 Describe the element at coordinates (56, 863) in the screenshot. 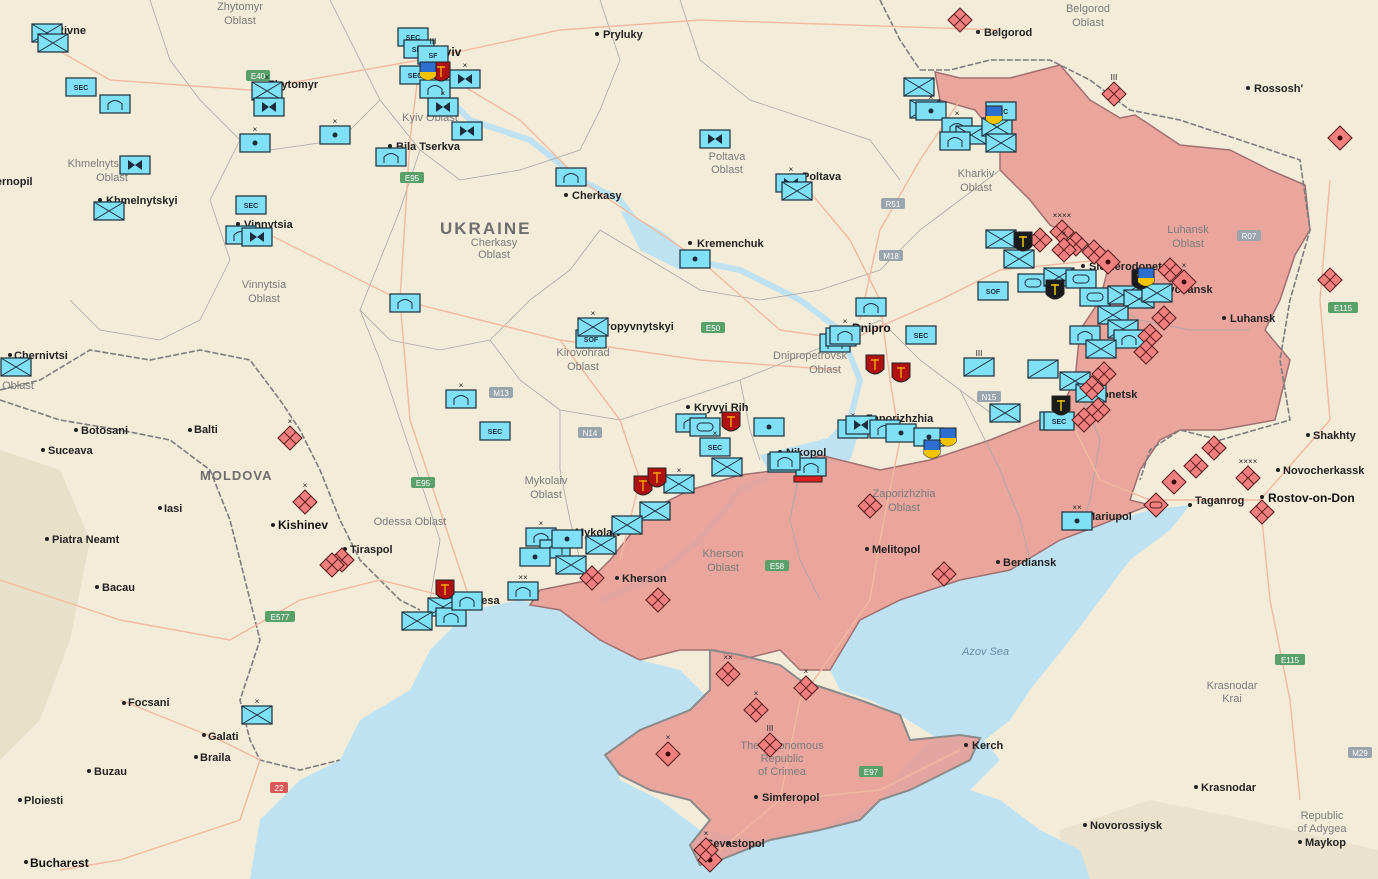

I see `city-bucharest: Bucharest` at that location.